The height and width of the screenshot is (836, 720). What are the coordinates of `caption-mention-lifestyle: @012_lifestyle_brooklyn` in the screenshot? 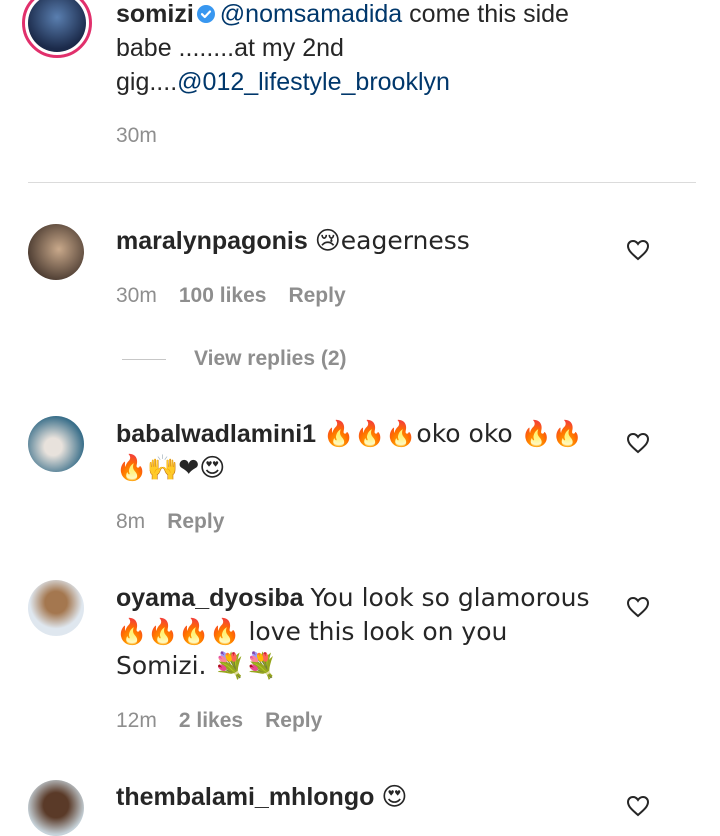 It's located at (313, 82).